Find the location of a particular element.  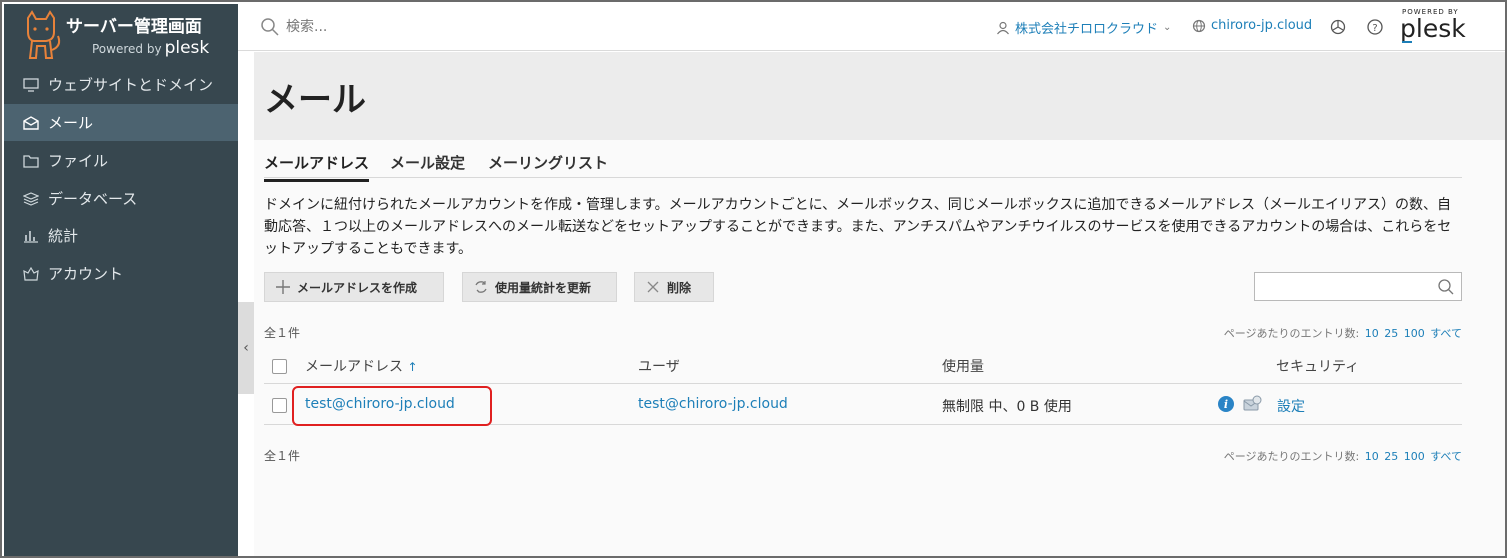

sidebar-collapse-button: ‹ is located at coordinates (246, 348).